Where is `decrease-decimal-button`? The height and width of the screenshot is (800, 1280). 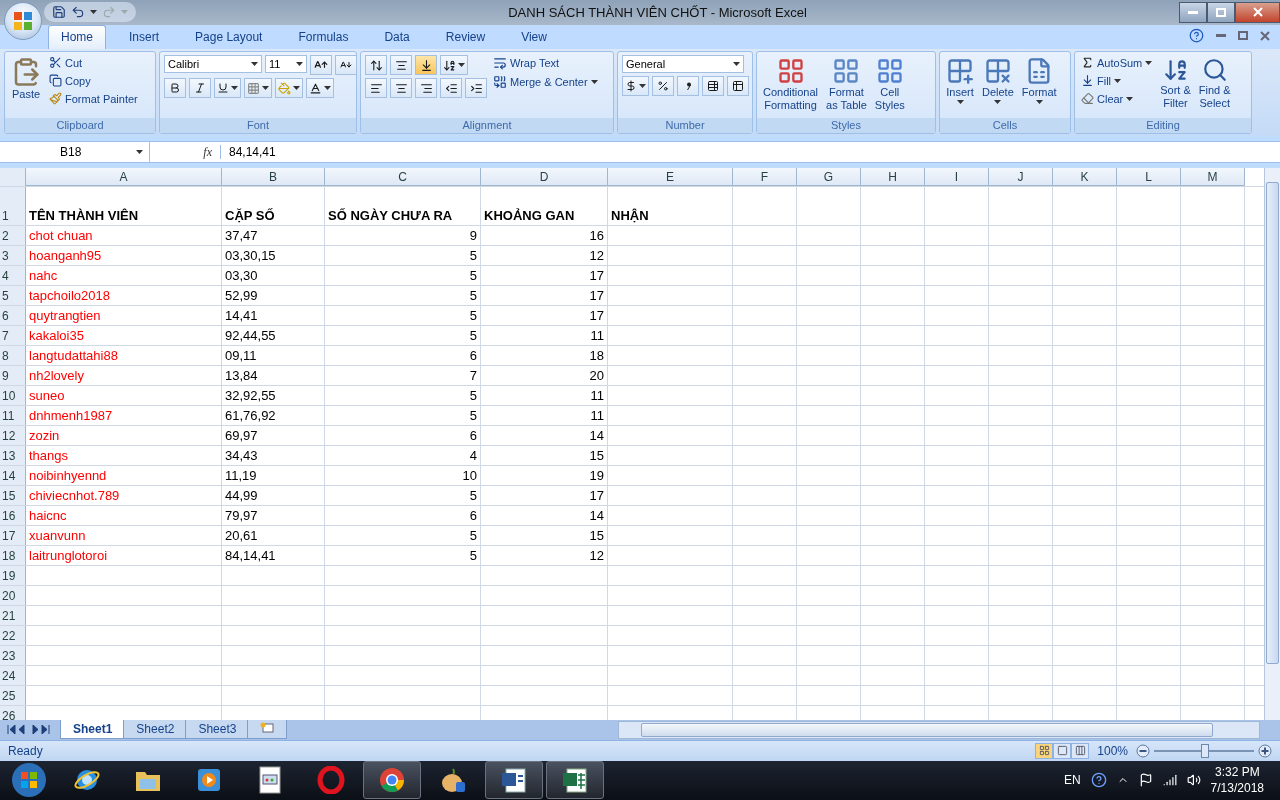
decrease-decimal-button is located at coordinates (738, 86).